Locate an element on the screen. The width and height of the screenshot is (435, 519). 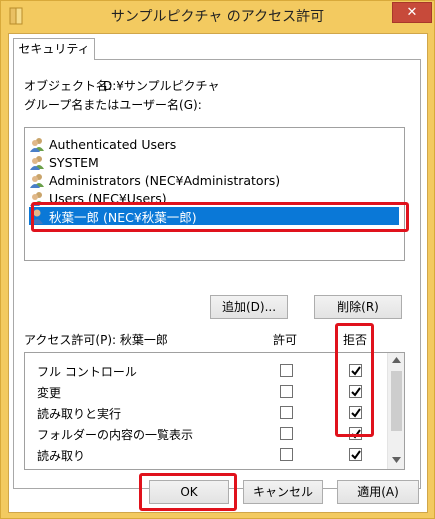
groups-label: グループ名またはユーザー名(G): is located at coordinates (113, 105).